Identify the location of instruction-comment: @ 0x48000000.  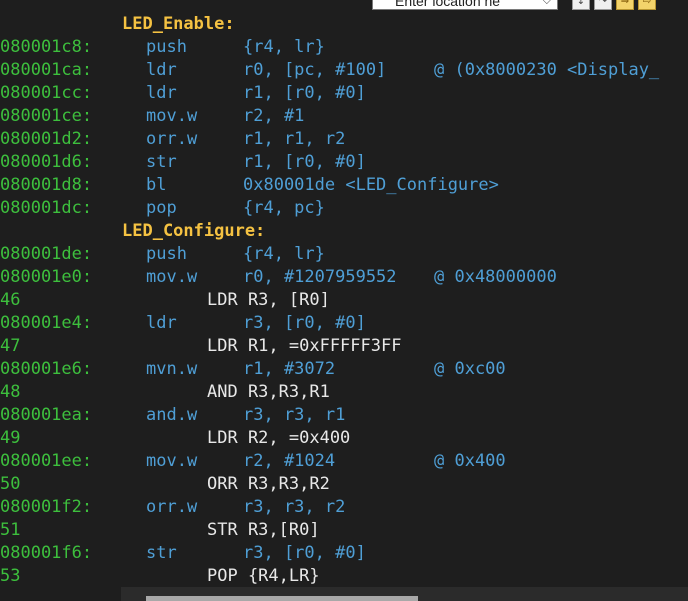
(495, 277).